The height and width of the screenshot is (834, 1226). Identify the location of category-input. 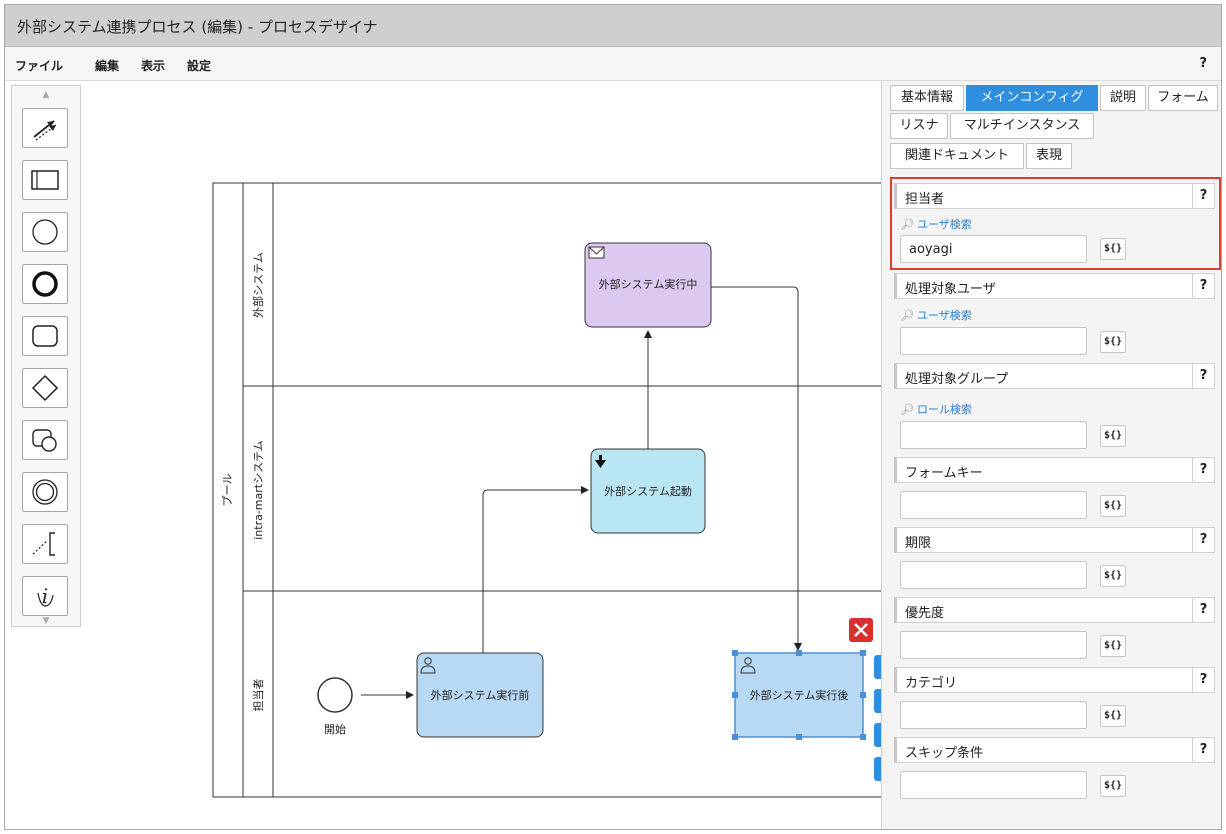
(993, 715).